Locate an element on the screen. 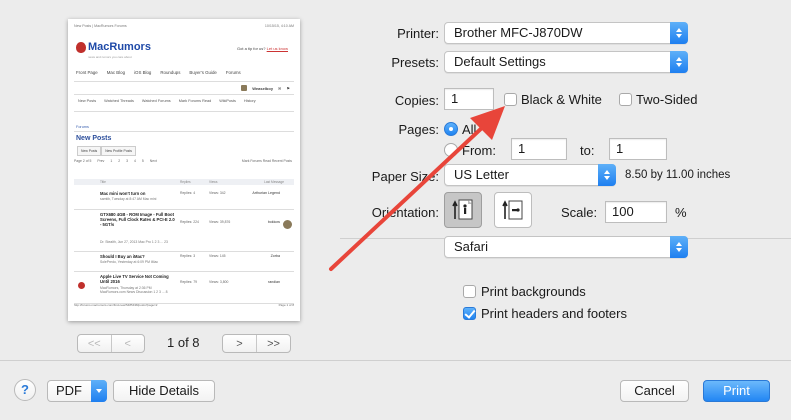  annotation-arrow-shaft is located at coordinates (408, 197).